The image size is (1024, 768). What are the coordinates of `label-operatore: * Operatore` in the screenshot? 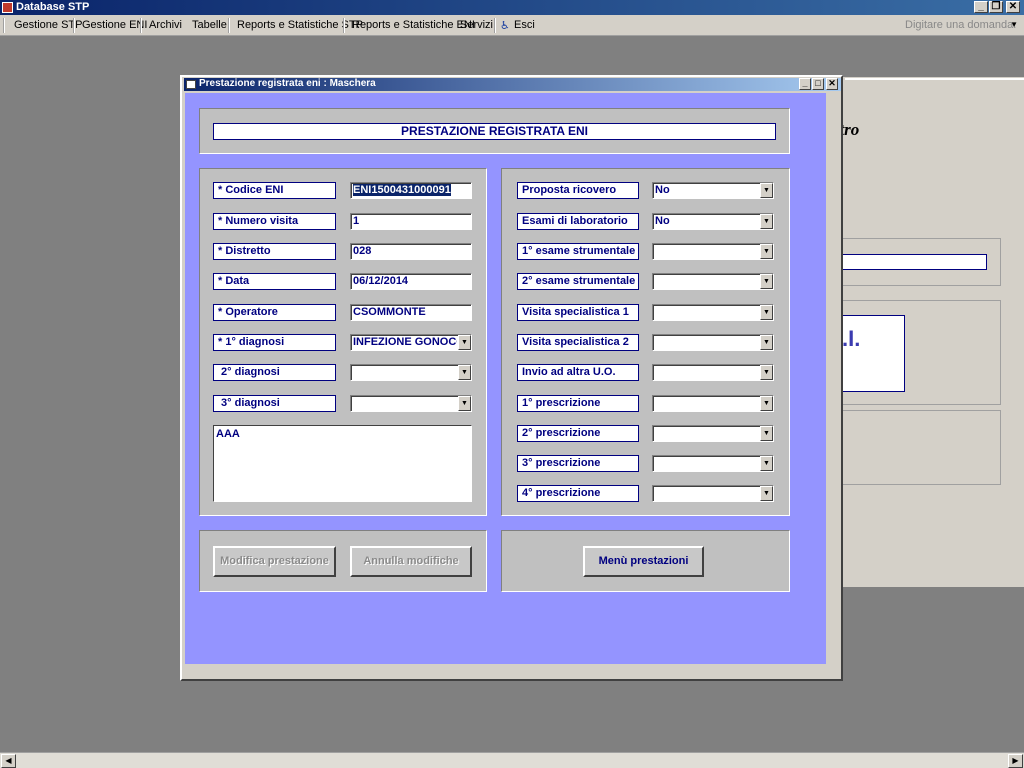 It's located at (274, 312).